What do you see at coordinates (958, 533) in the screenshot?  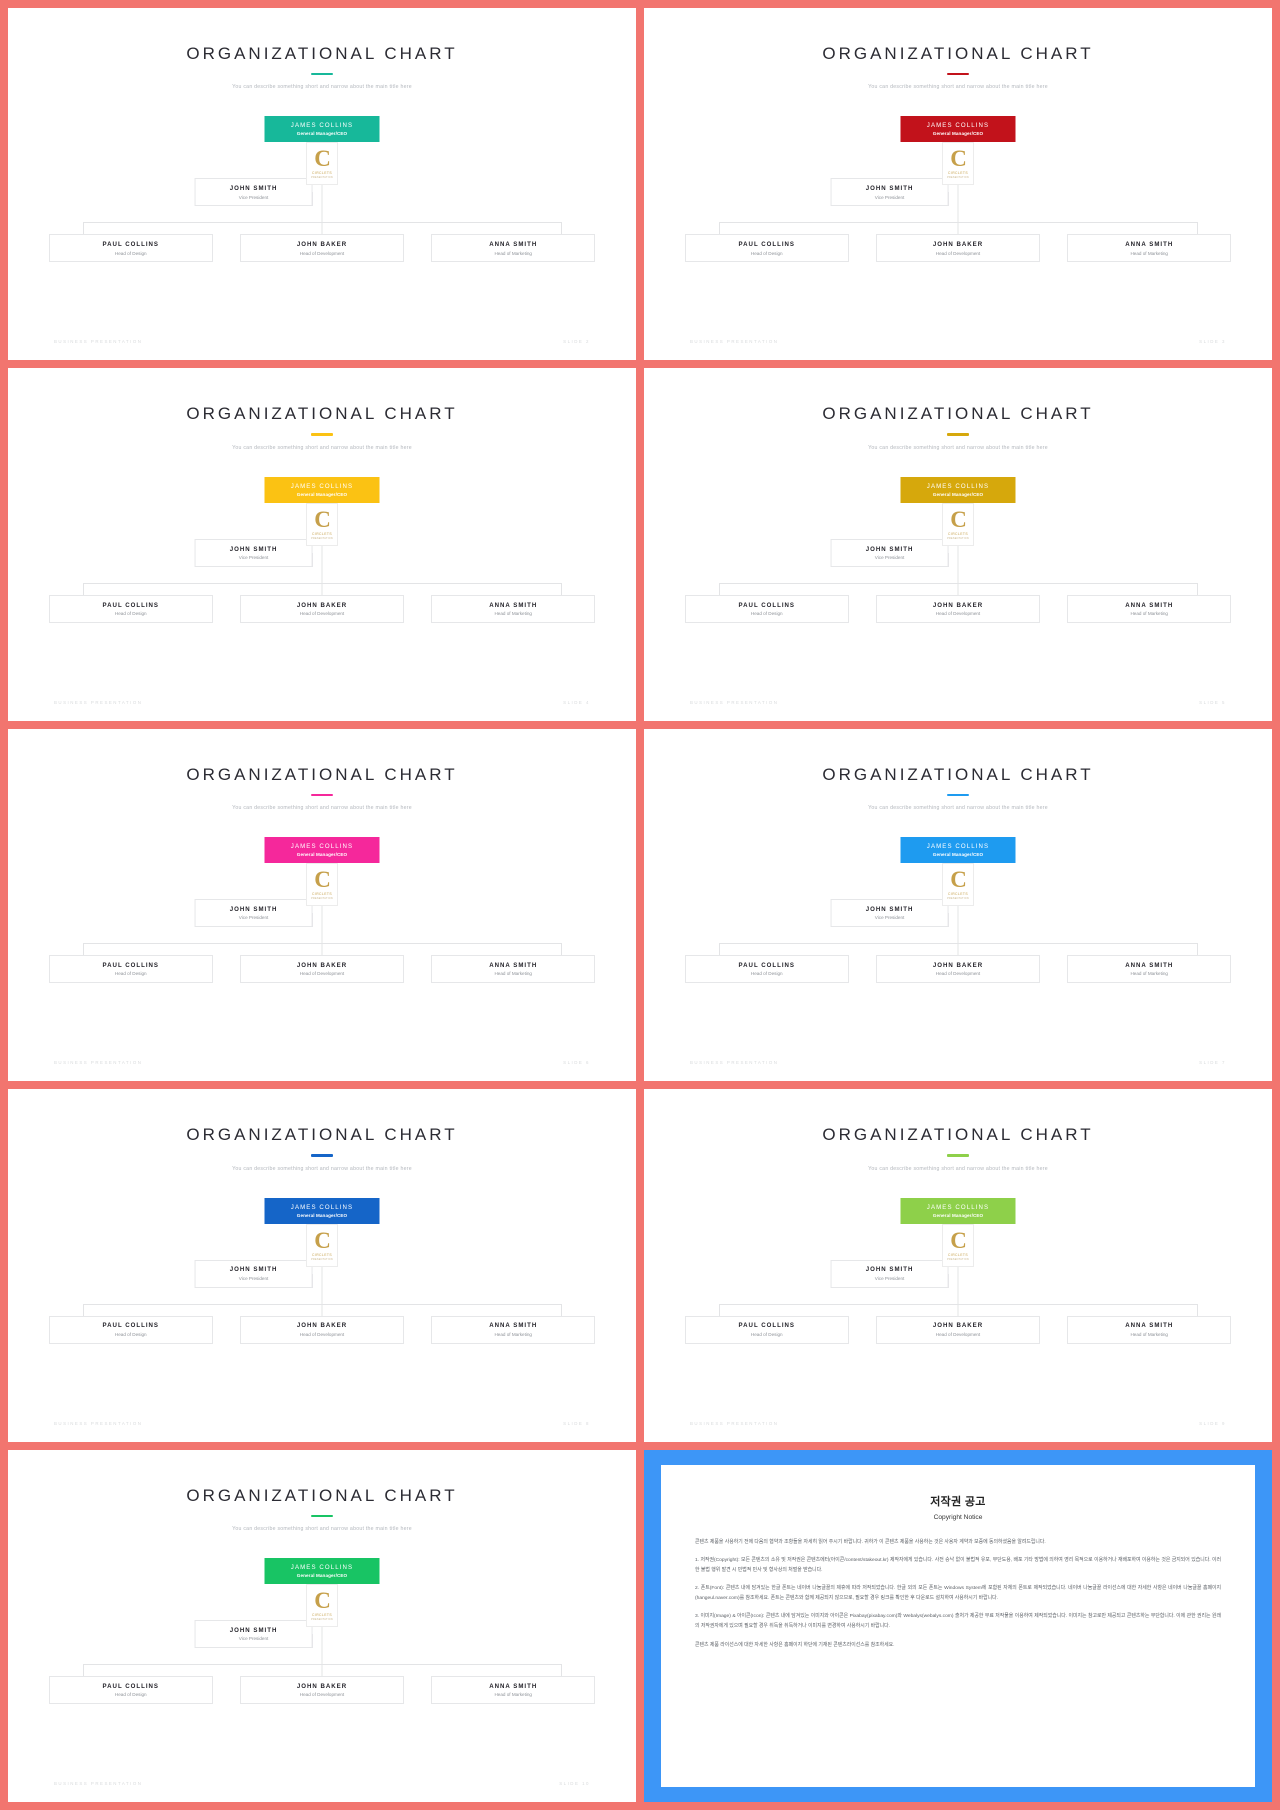 I see `logo-line-1: CIRCLETS` at bounding box center [958, 533].